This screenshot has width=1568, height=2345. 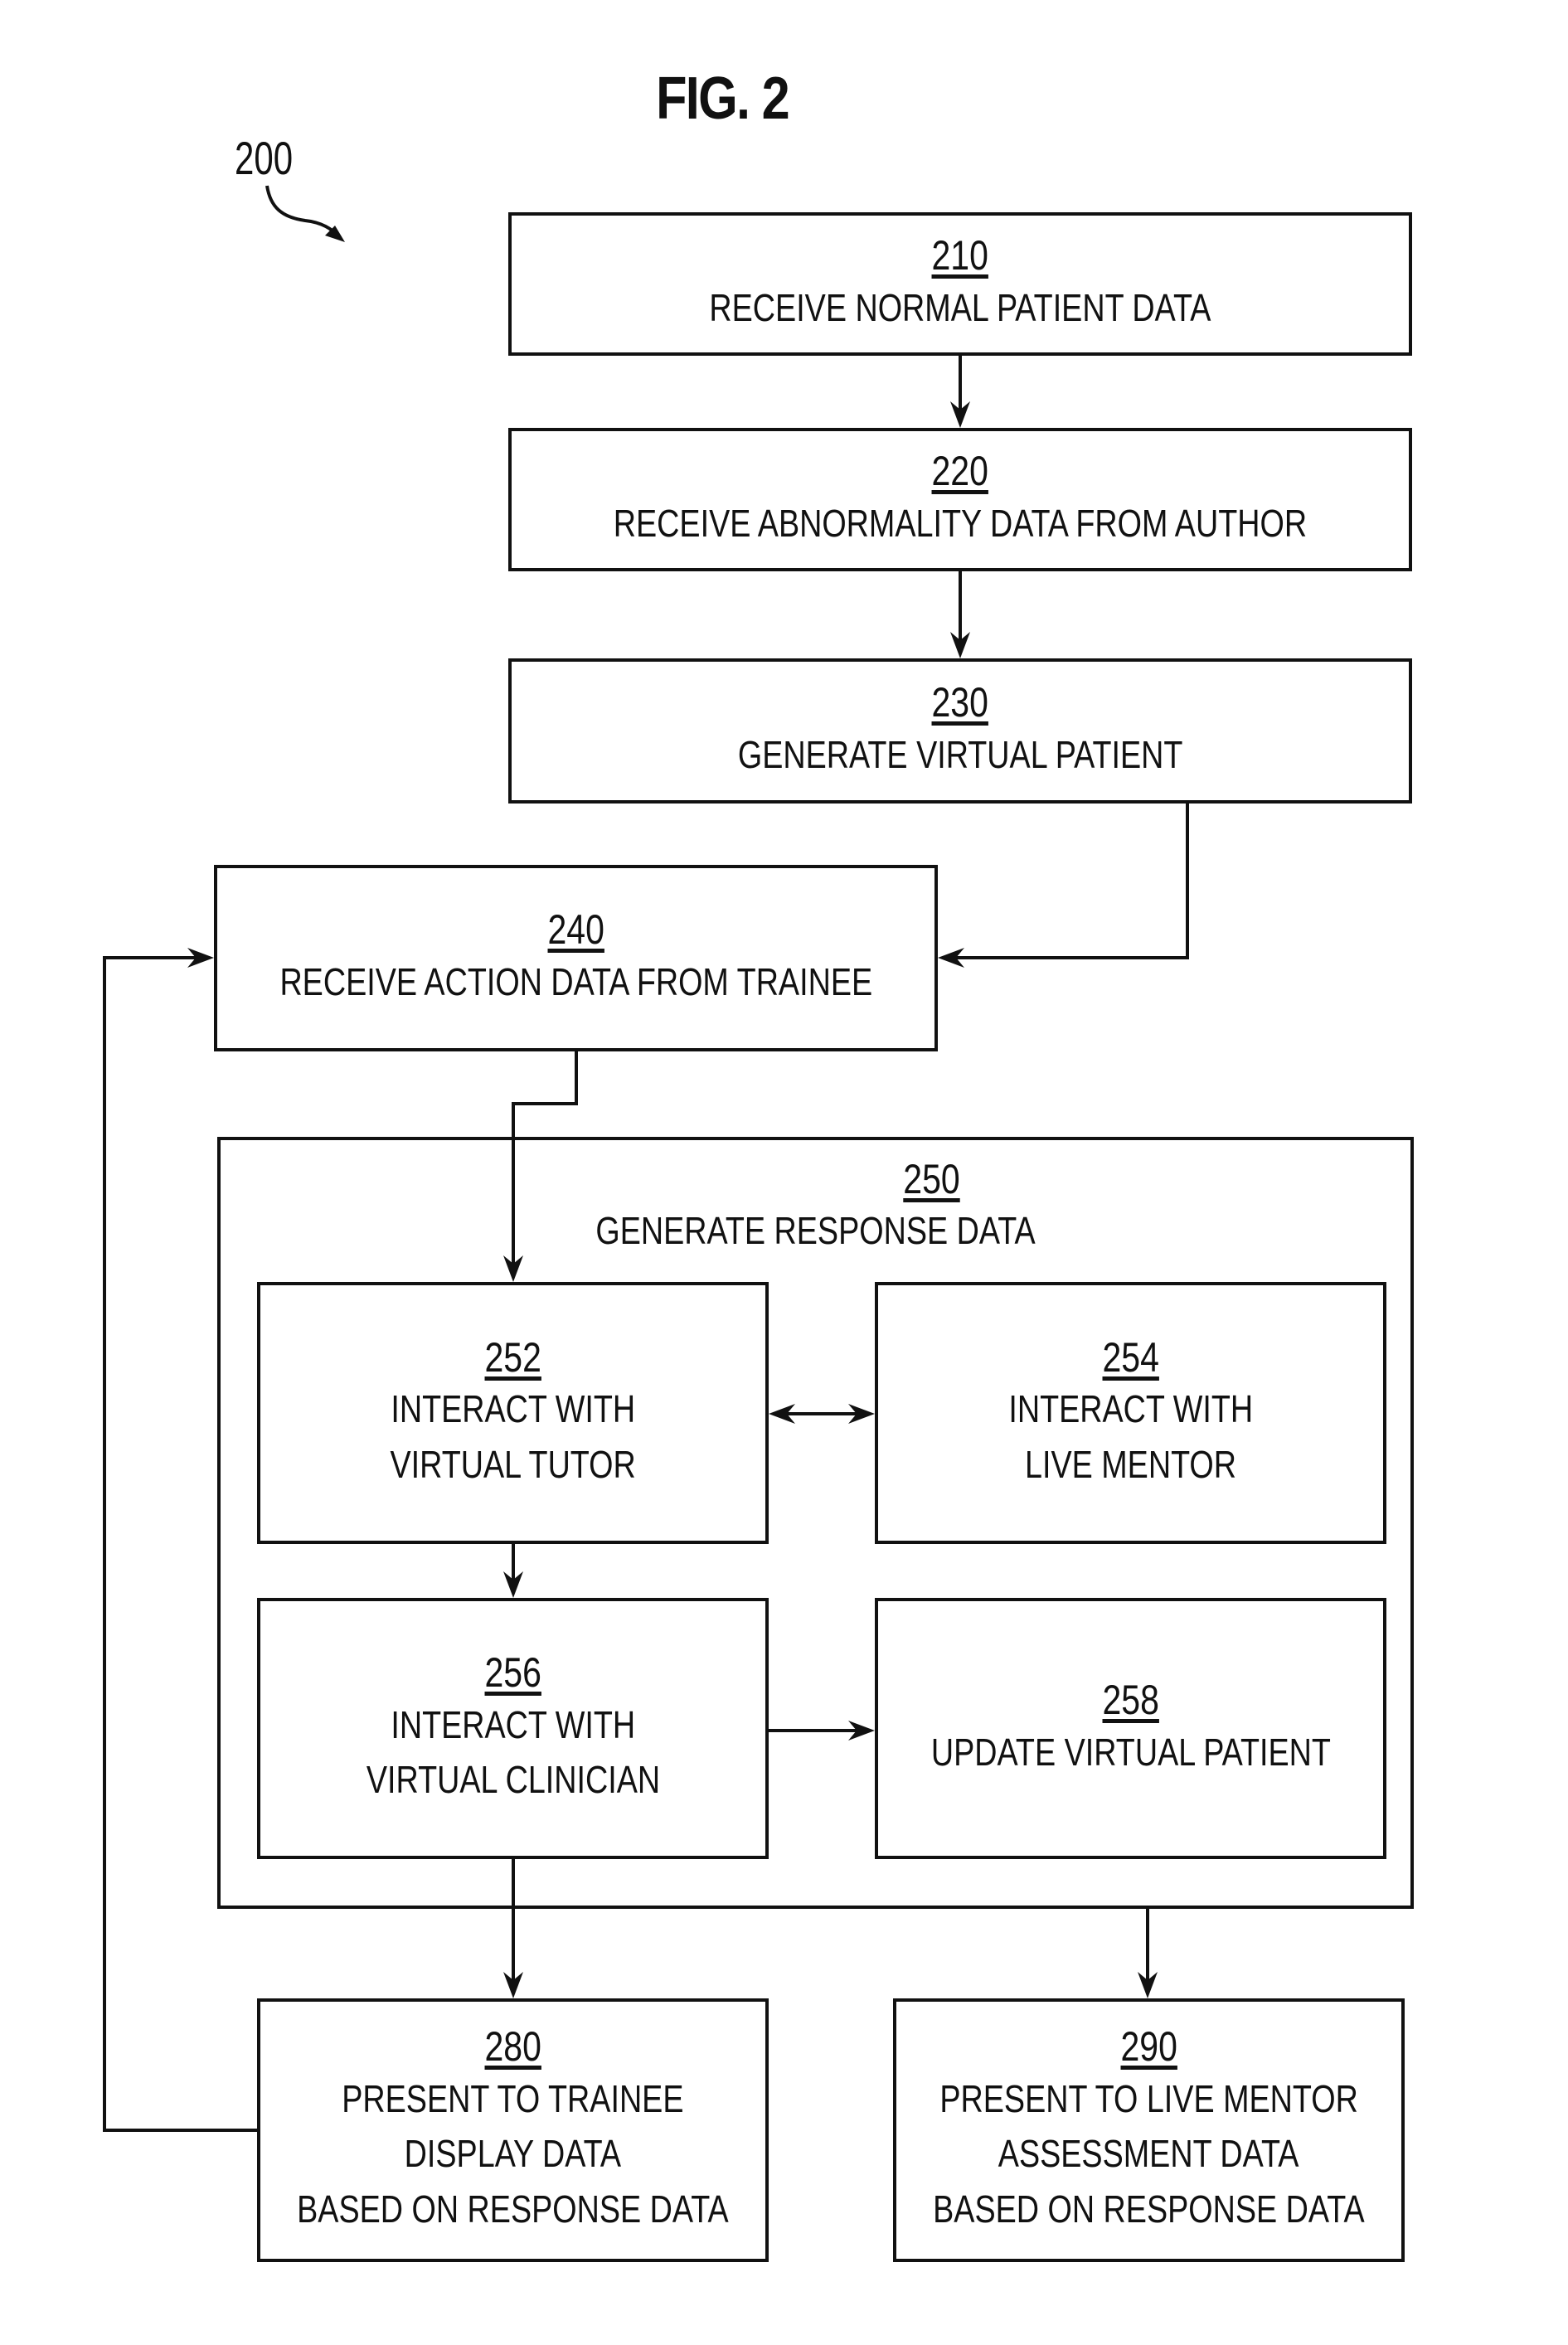 What do you see at coordinates (512, 1673) in the screenshot?
I see `step-number: 256` at bounding box center [512, 1673].